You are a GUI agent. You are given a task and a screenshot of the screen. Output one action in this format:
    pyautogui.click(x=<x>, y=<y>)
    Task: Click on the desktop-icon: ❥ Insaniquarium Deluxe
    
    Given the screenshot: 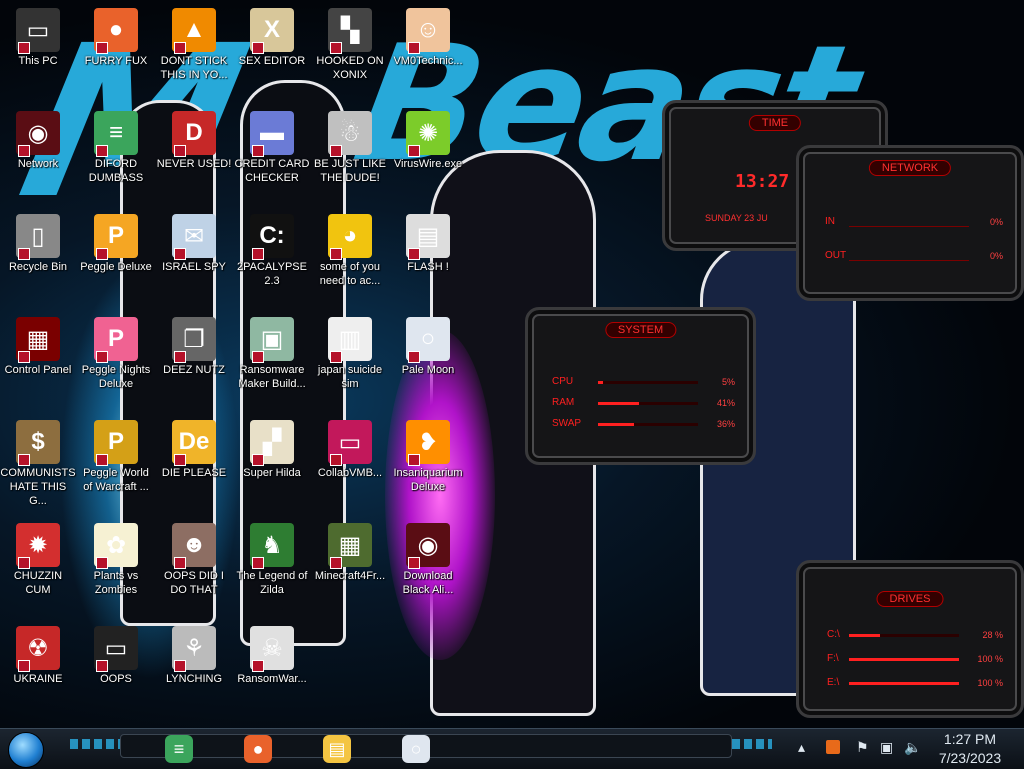 What is the action you would take?
    pyautogui.click(x=428, y=464)
    